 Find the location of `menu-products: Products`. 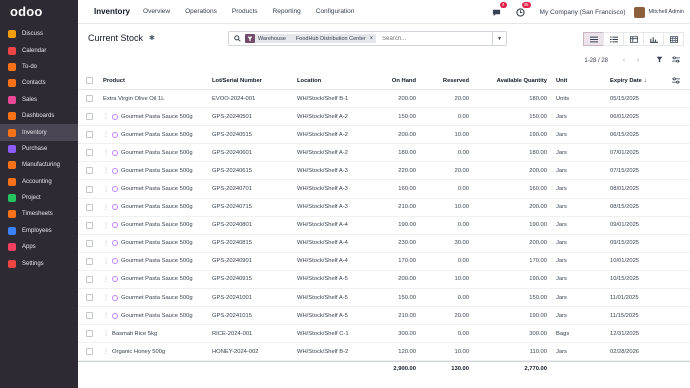

menu-products: Products is located at coordinates (245, 11).